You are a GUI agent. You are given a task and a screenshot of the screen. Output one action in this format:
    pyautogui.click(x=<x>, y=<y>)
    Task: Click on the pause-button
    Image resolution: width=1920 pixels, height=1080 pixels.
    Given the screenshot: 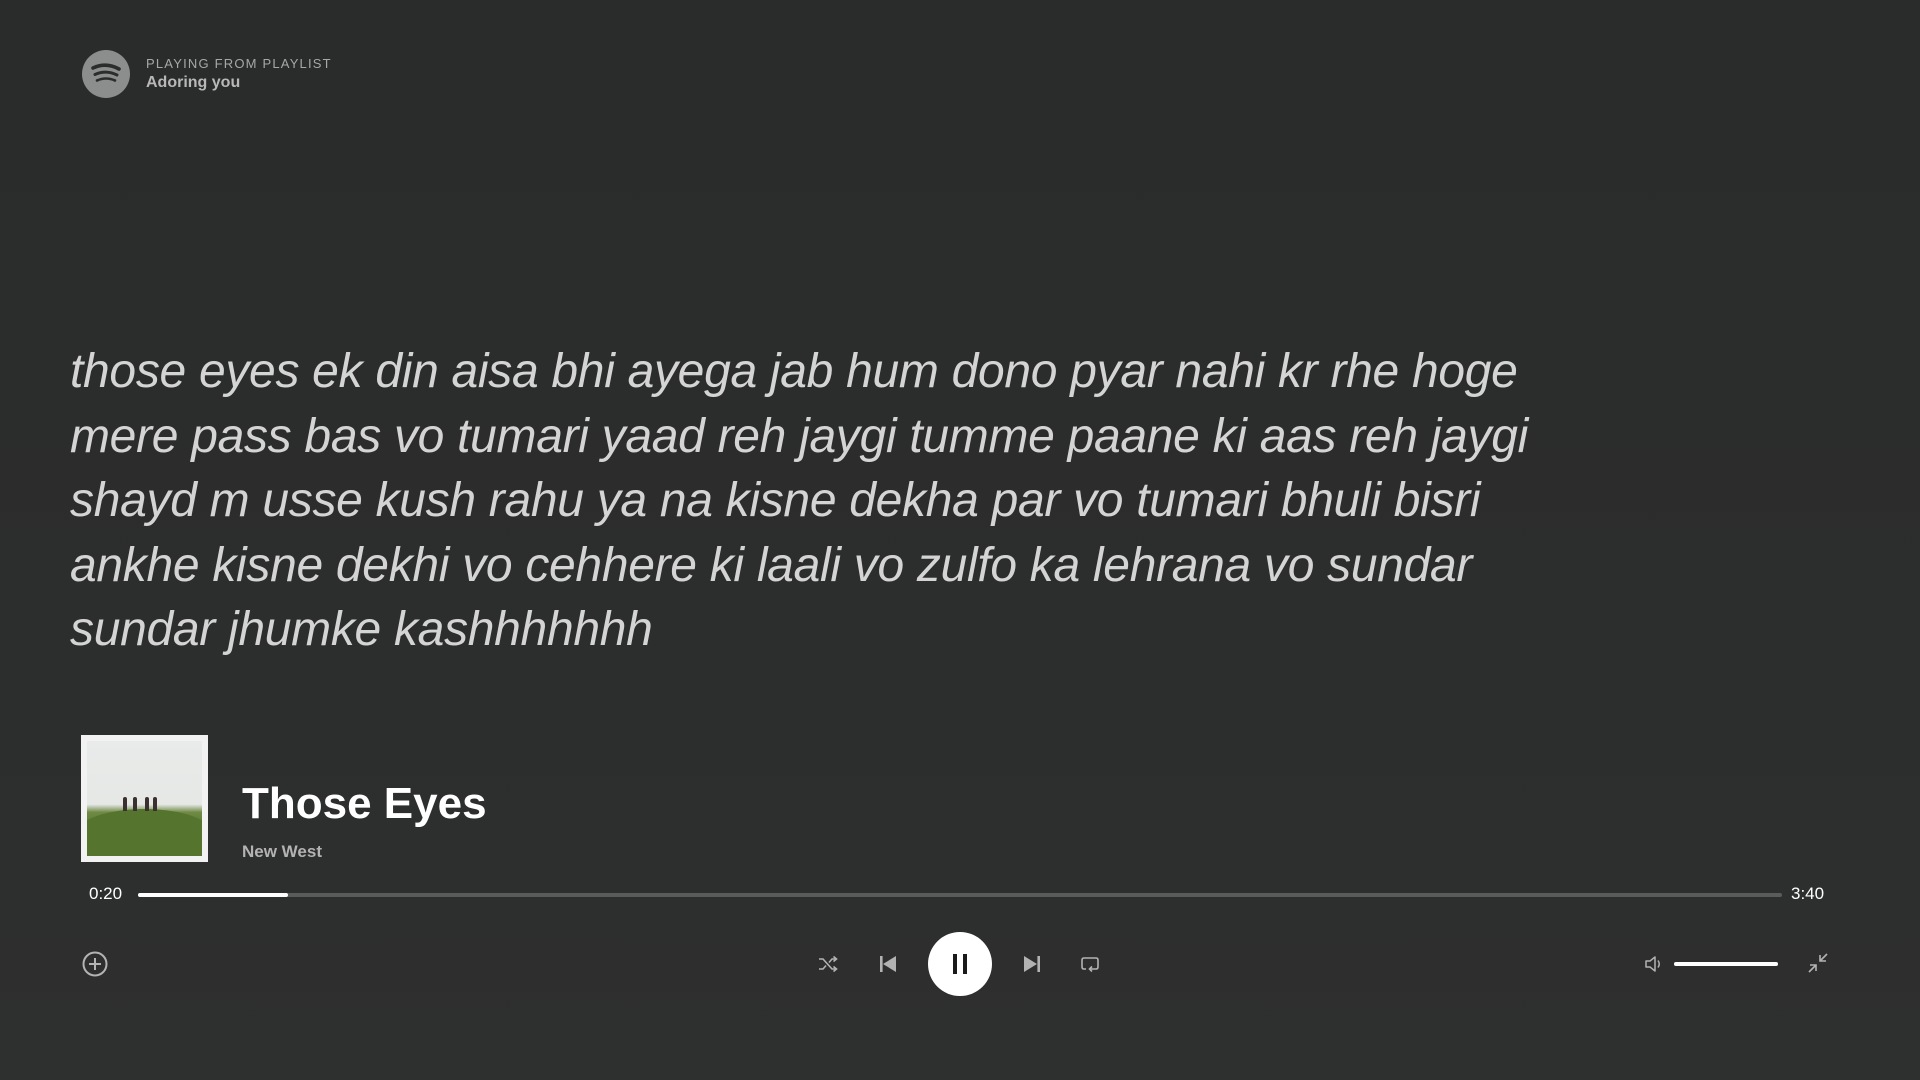 What is the action you would take?
    pyautogui.click(x=960, y=964)
    